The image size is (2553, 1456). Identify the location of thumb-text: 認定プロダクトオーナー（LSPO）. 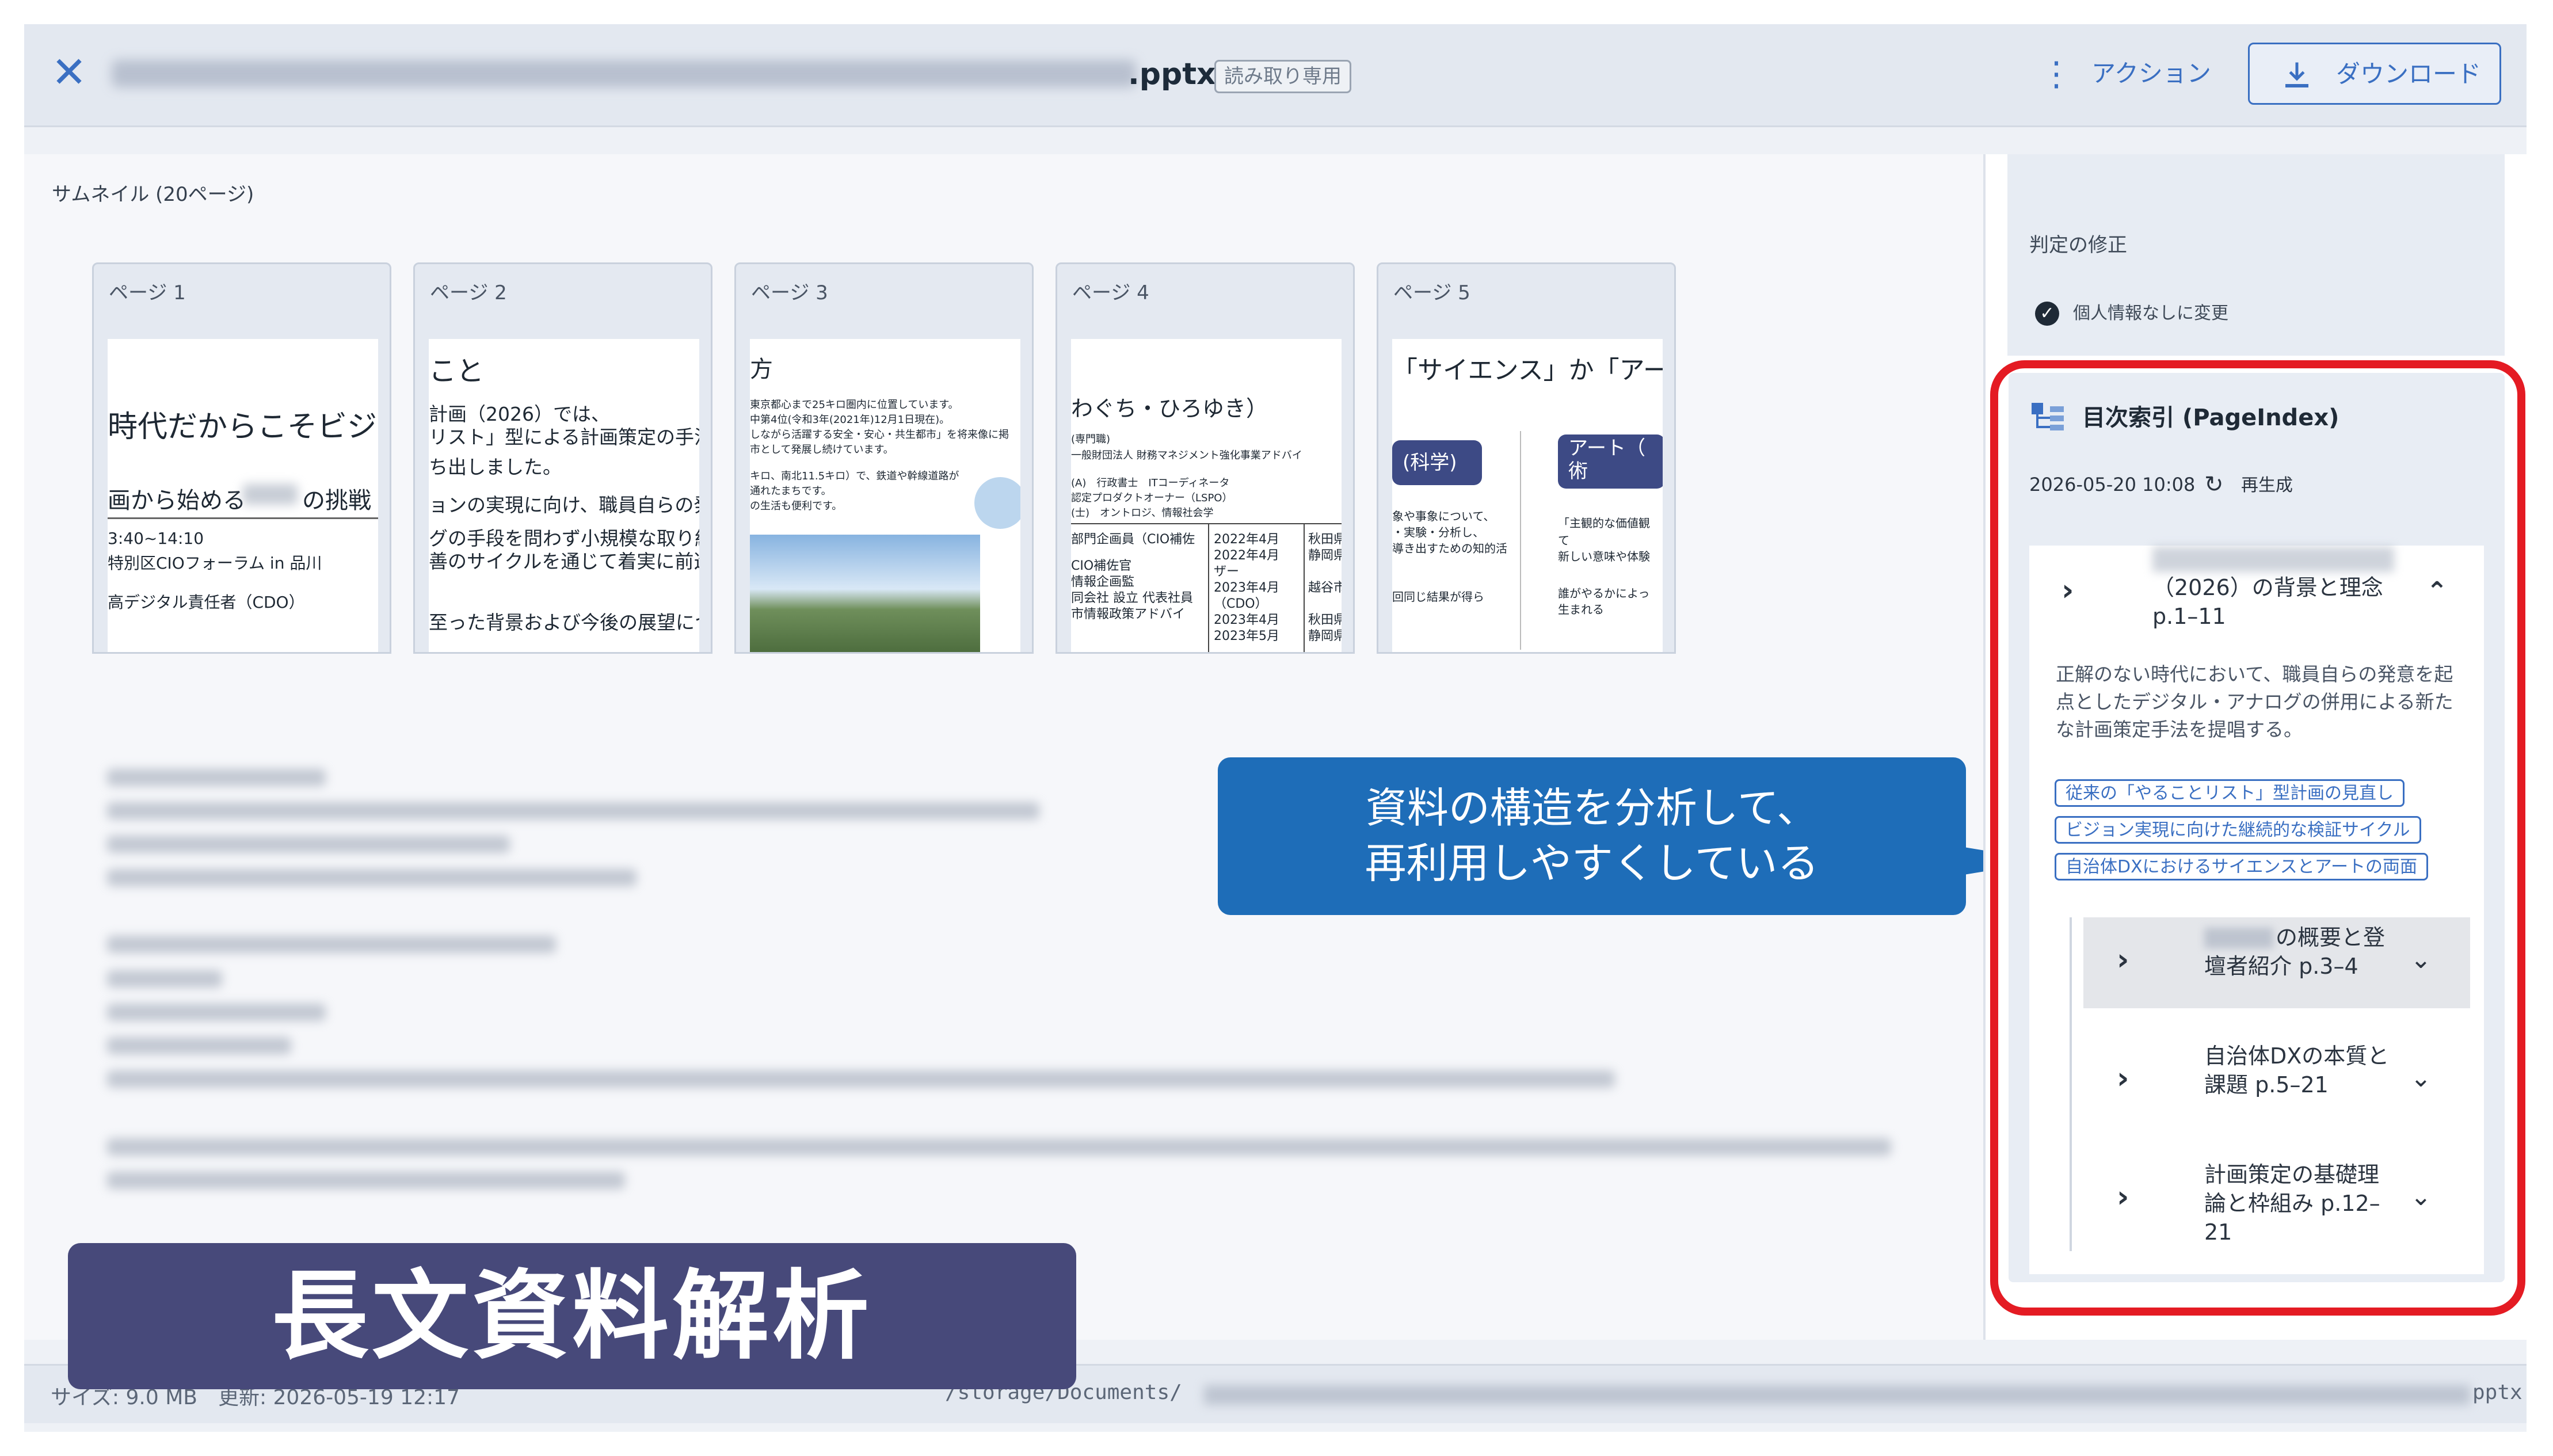
(1152, 498).